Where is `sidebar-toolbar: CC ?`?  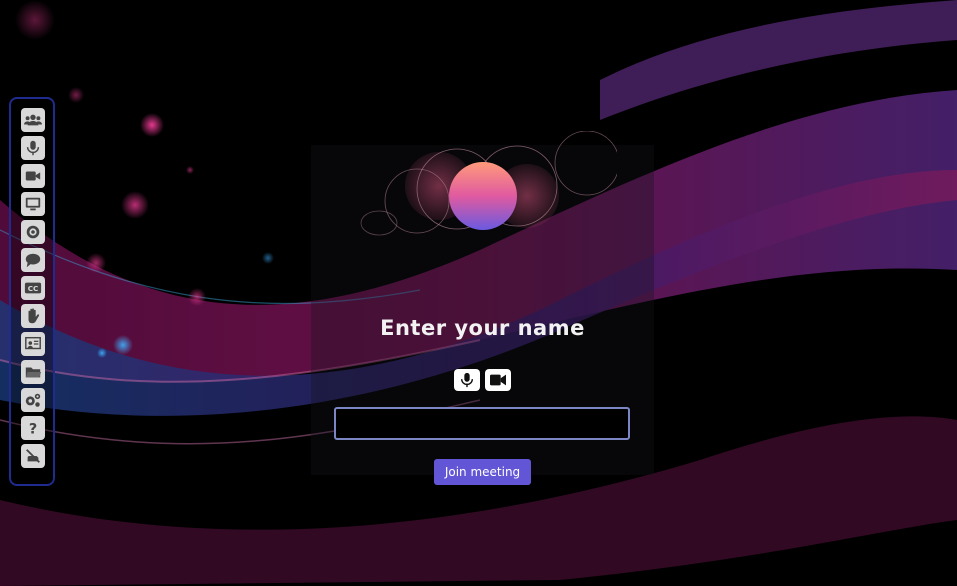
sidebar-toolbar: CC ? is located at coordinates (32, 291).